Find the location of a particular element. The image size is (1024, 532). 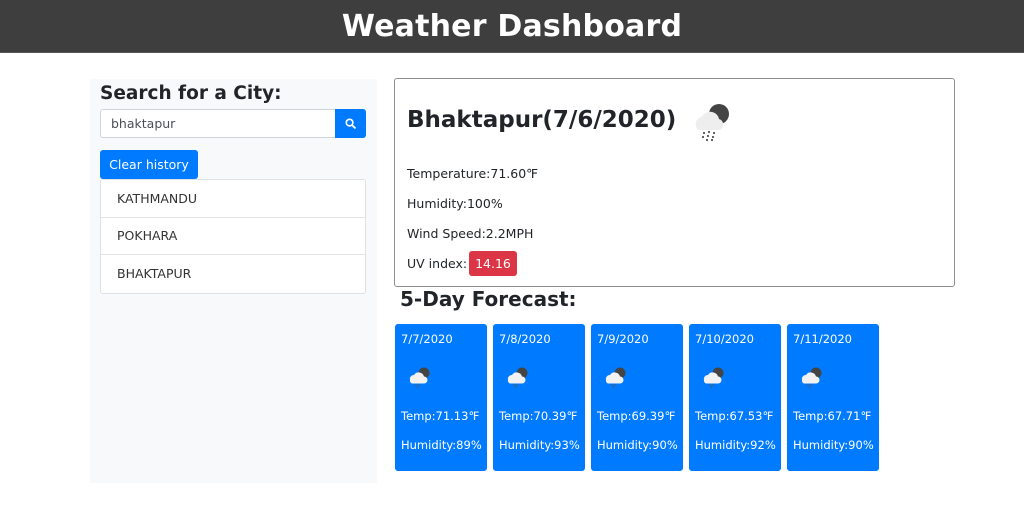

forecast-card: 7/10/2020 Temp:67.53℉ Humidity:92% is located at coordinates (735, 397).